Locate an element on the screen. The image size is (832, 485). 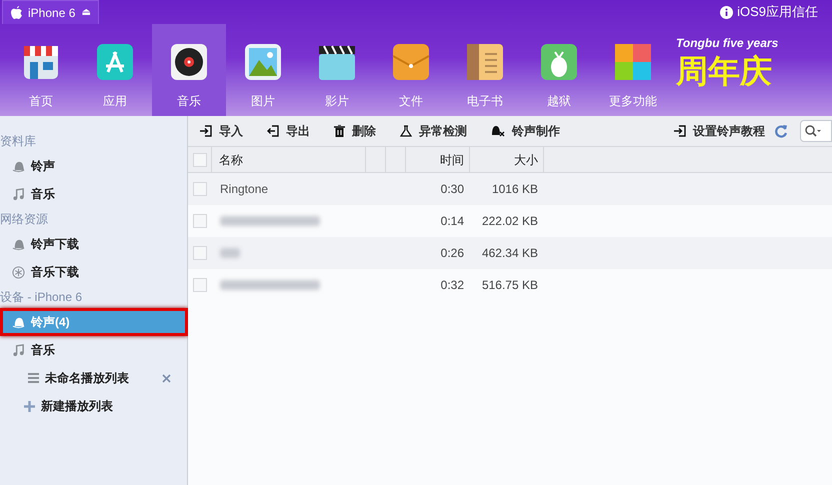
plus-icon is located at coordinates (29, 406).